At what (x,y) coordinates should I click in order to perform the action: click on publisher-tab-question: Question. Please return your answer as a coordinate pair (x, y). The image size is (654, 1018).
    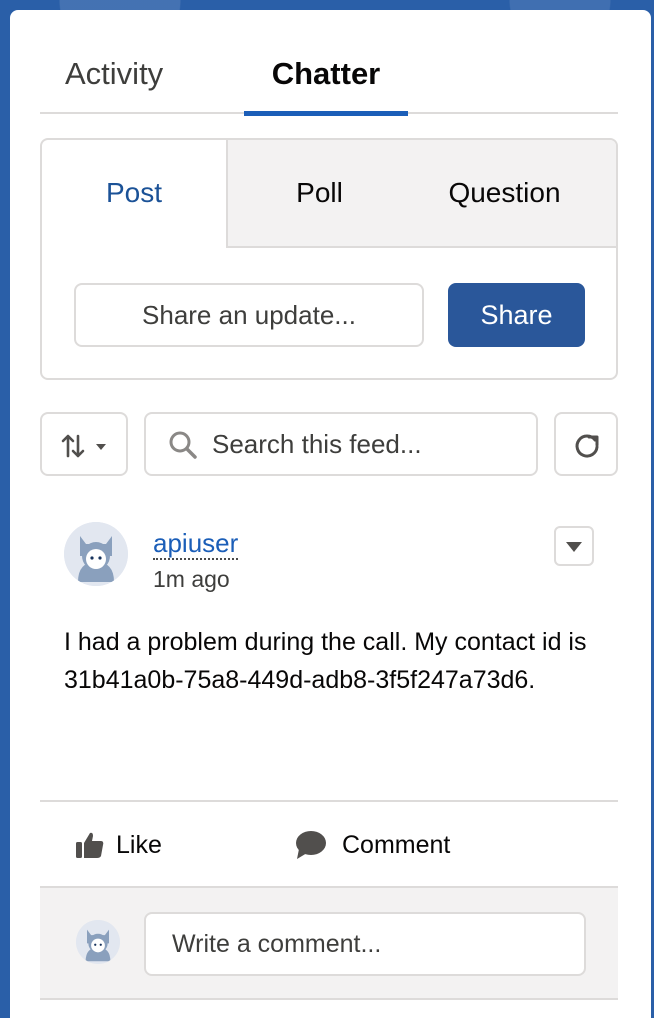
    Looking at the image, I should click on (504, 193).